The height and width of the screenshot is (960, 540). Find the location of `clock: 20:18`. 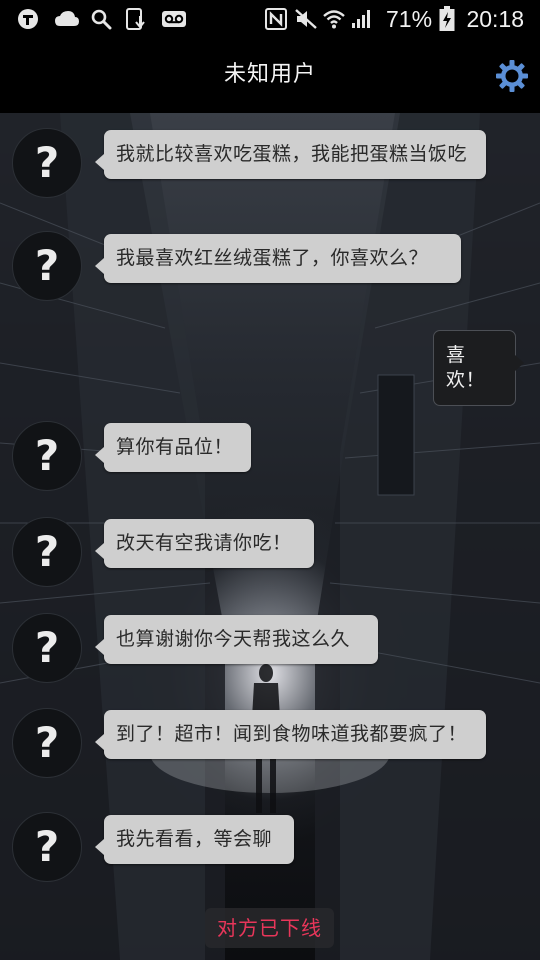

clock: 20:18 is located at coordinates (495, 19).